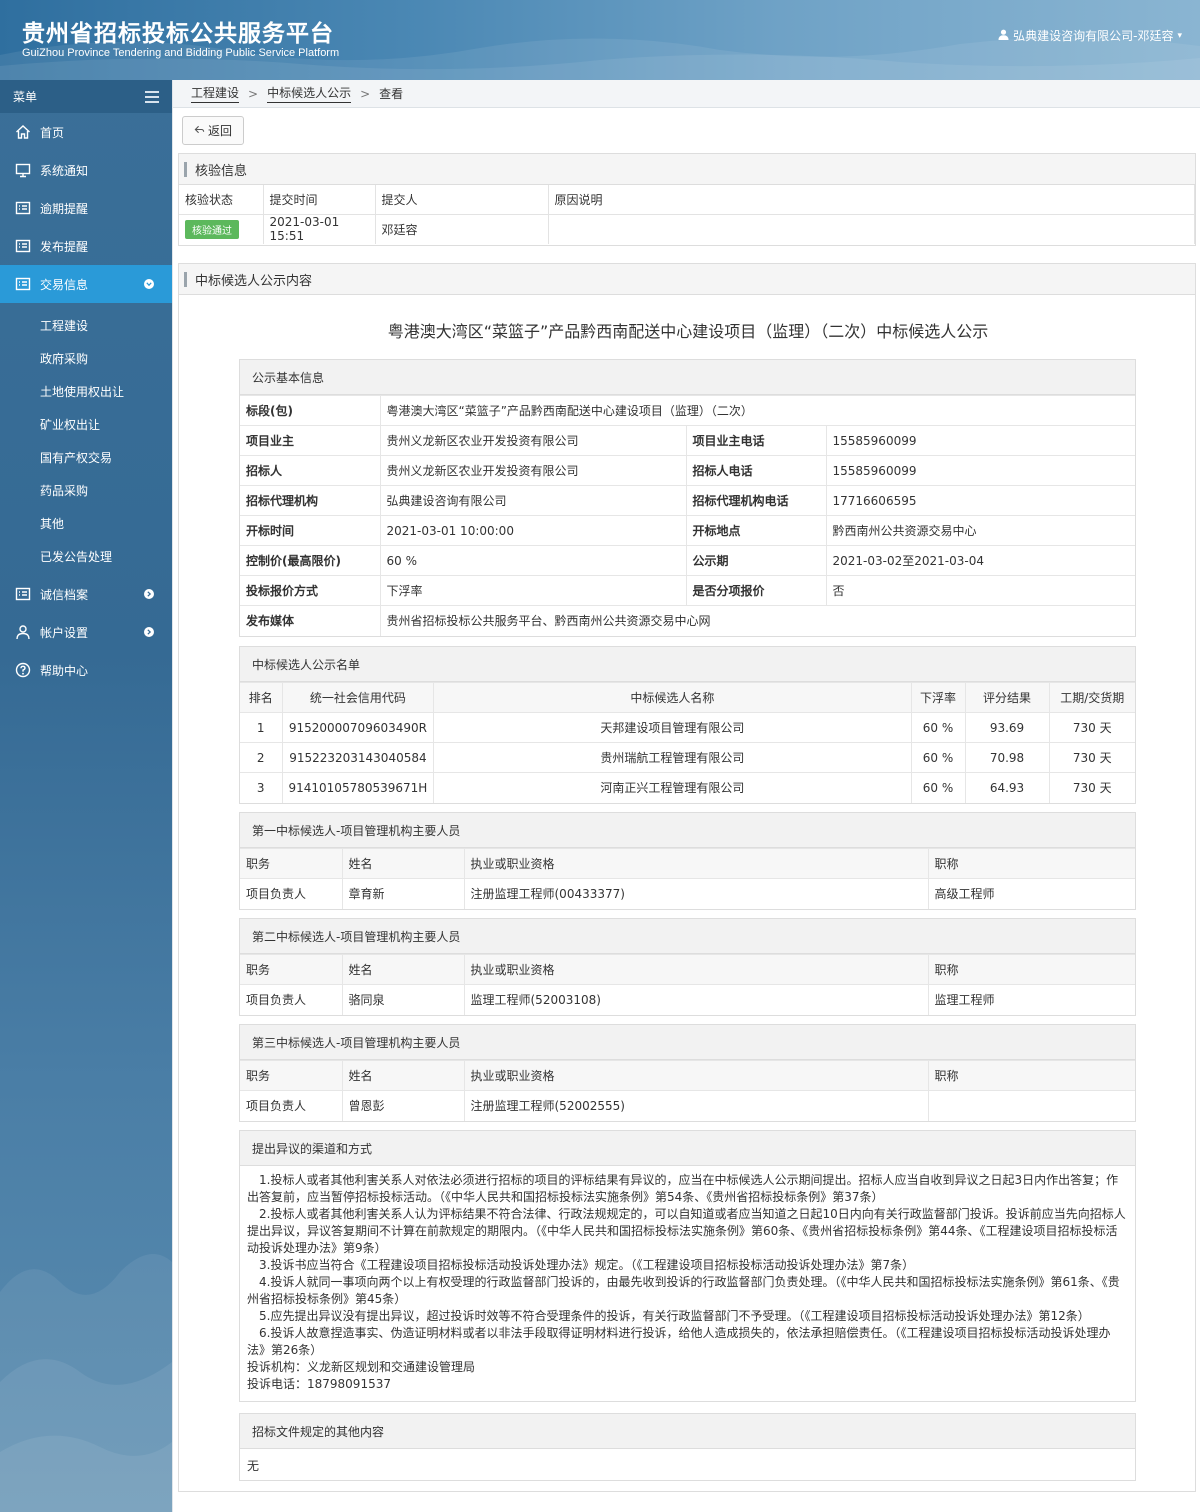 The height and width of the screenshot is (1512, 1200). I want to click on sidebar-menu-label: 菜单, so click(25, 97).